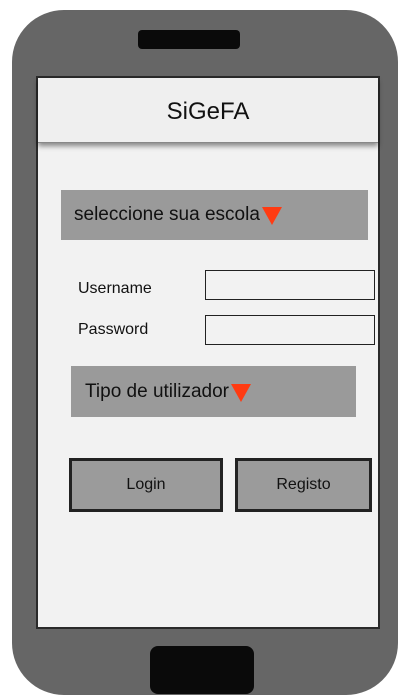 The image size is (412, 695). Describe the element at coordinates (290, 330) in the screenshot. I see `password-field` at that location.